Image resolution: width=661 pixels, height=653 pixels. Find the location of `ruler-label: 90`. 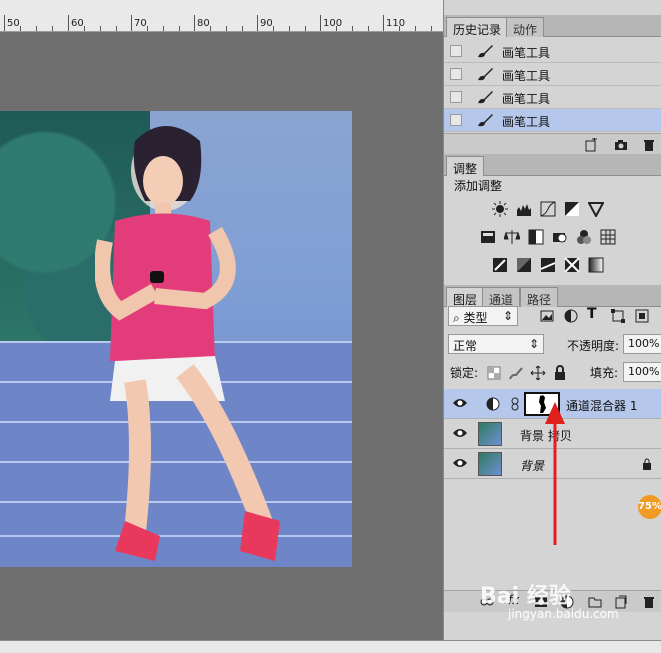

ruler-label: 90 is located at coordinates (266, 23).